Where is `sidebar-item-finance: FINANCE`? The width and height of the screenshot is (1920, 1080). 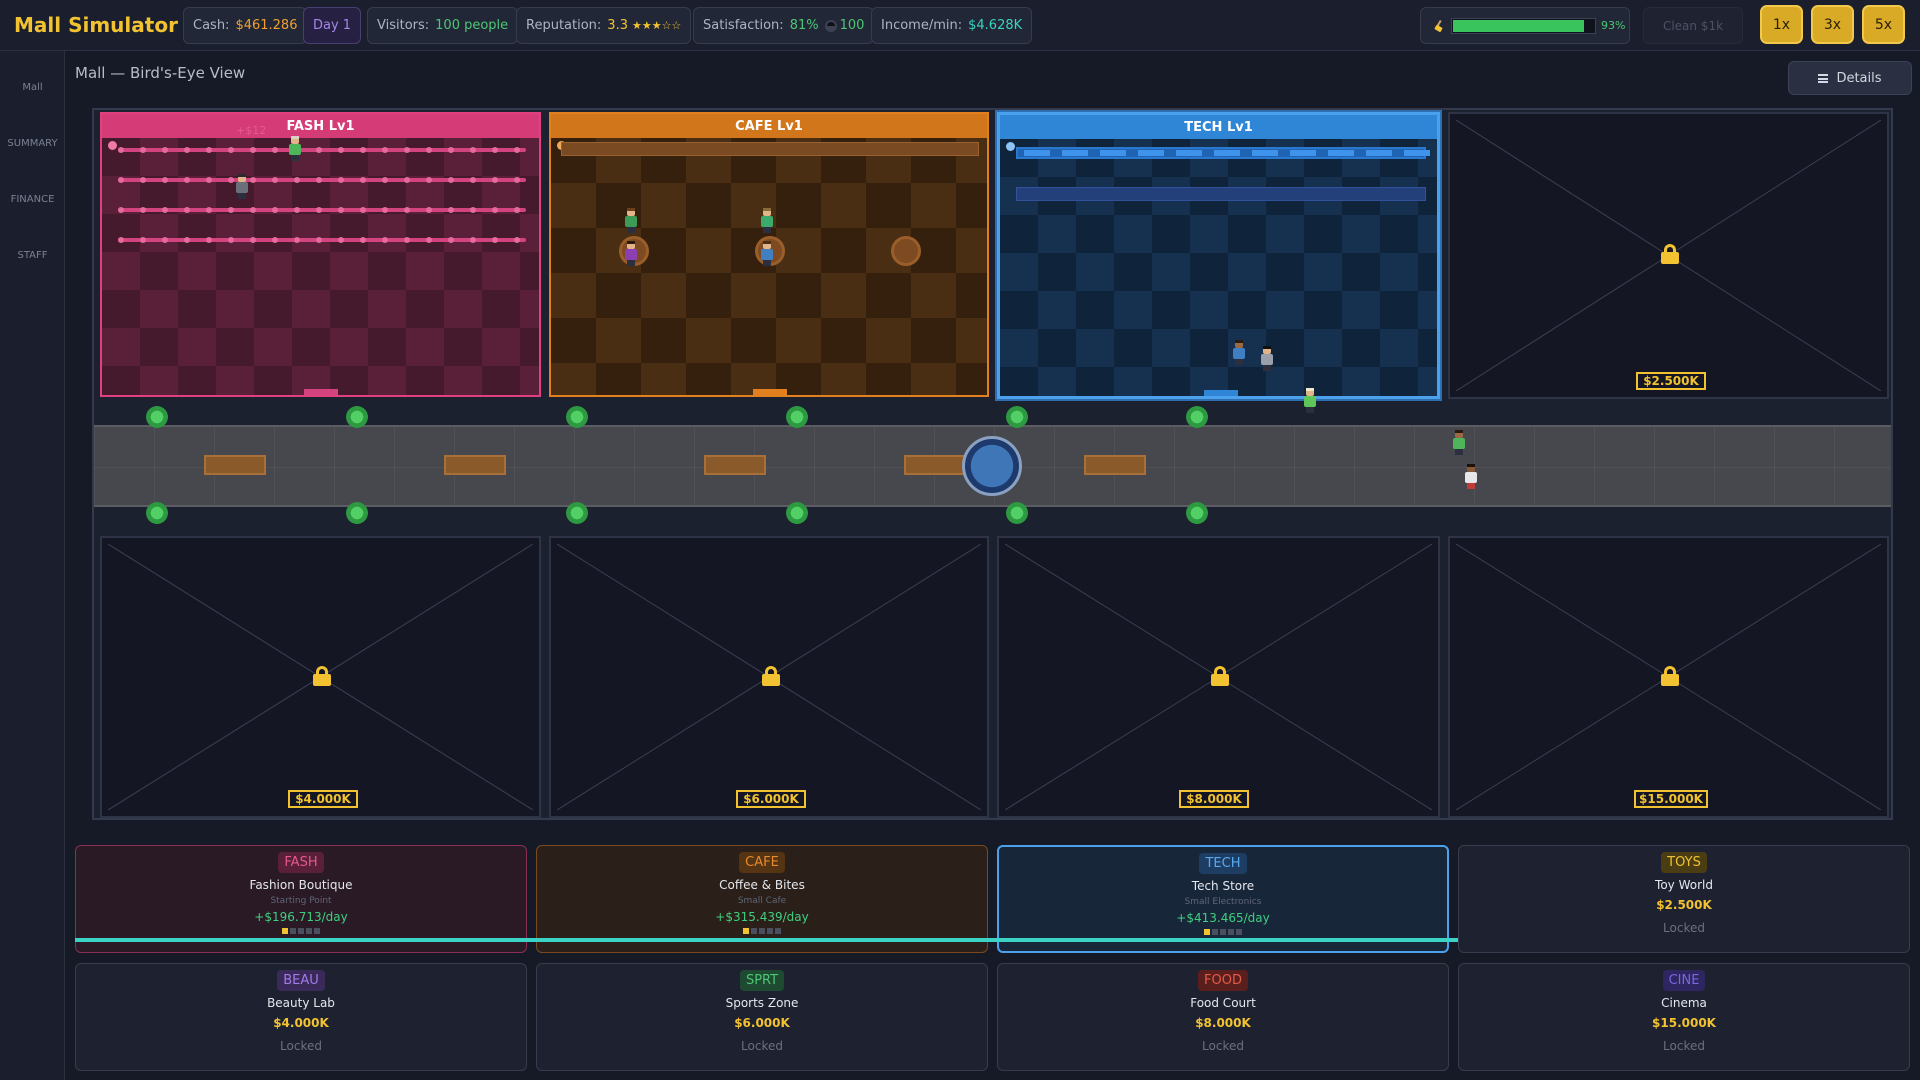
sidebar-item-finance: FINANCE is located at coordinates (32, 199).